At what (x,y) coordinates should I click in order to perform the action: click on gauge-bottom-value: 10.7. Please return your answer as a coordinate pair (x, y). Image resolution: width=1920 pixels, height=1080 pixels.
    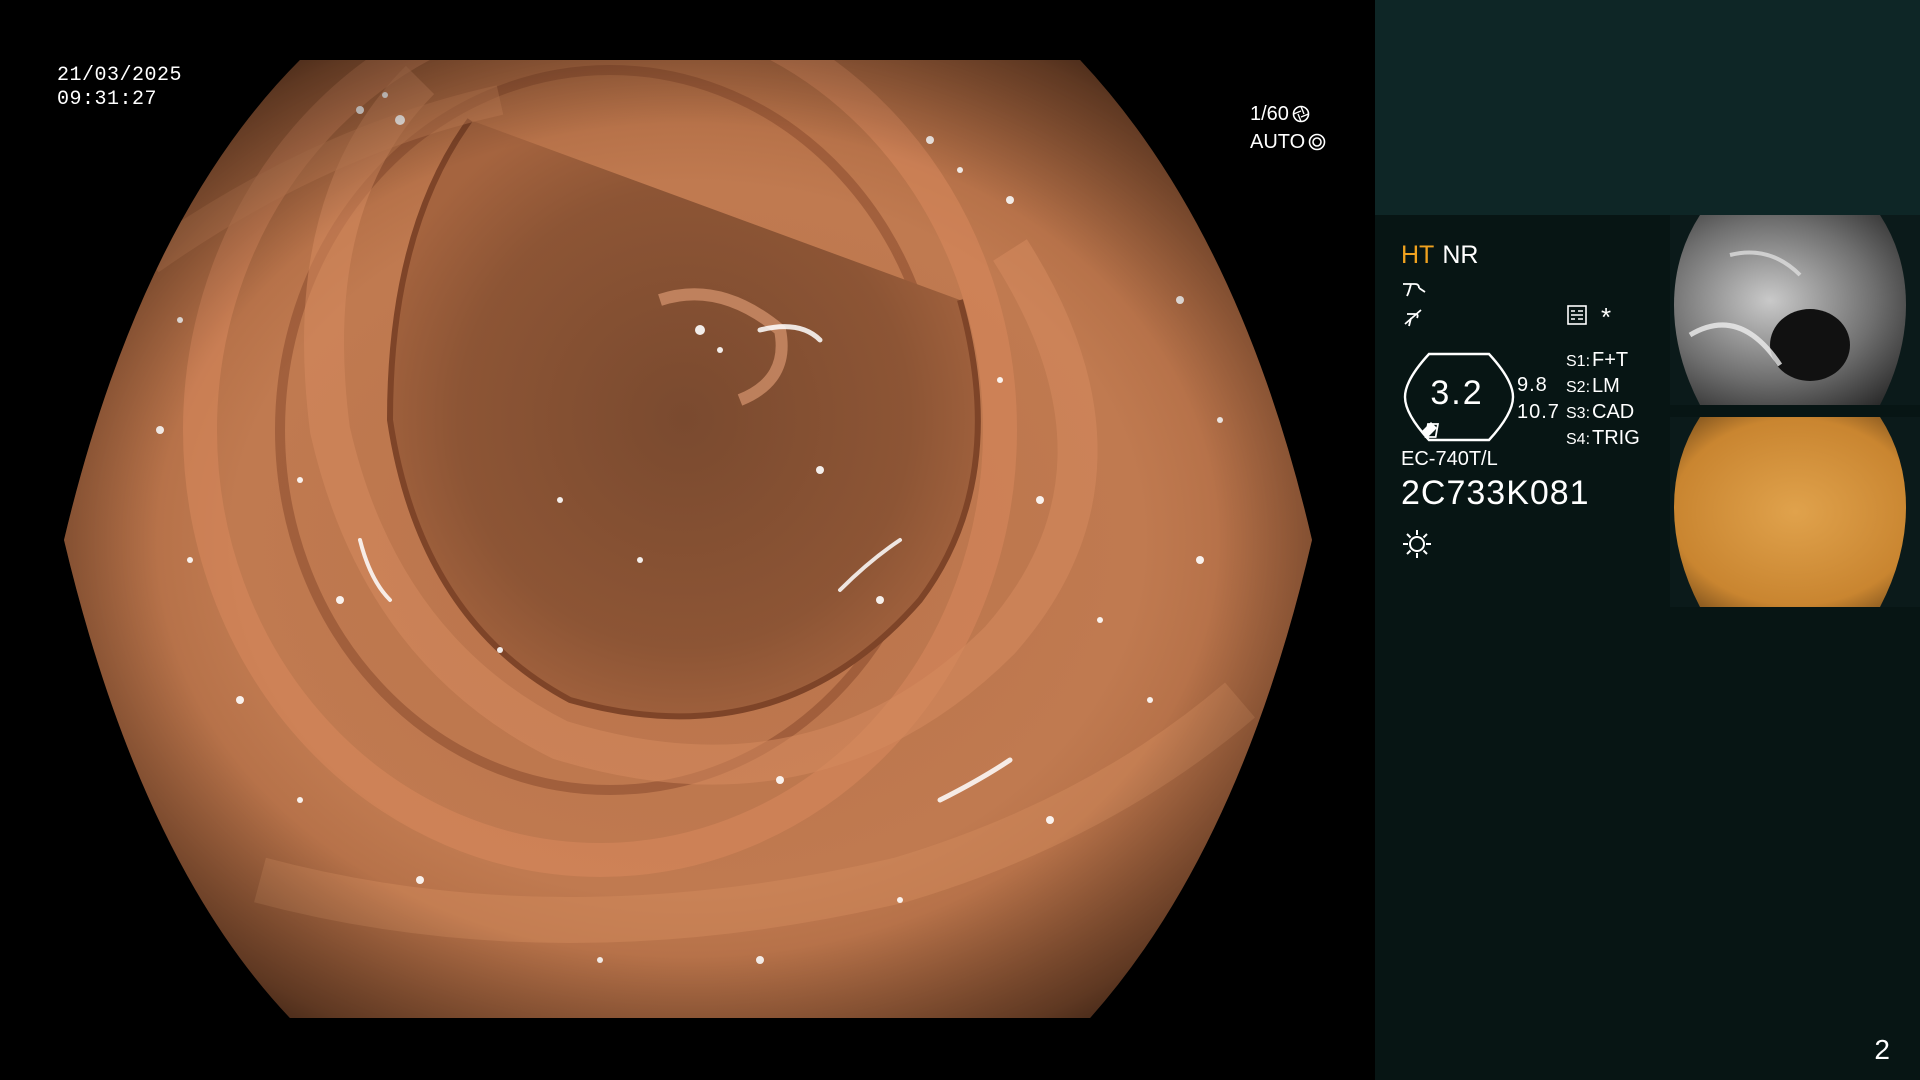
    Looking at the image, I should click on (1538, 412).